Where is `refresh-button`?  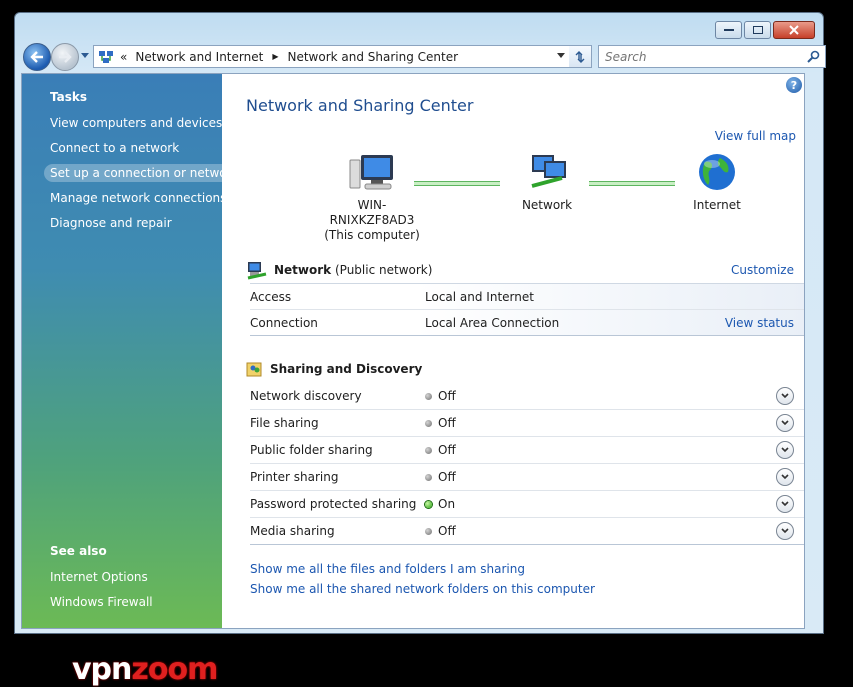
refresh-button is located at coordinates (580, 56).